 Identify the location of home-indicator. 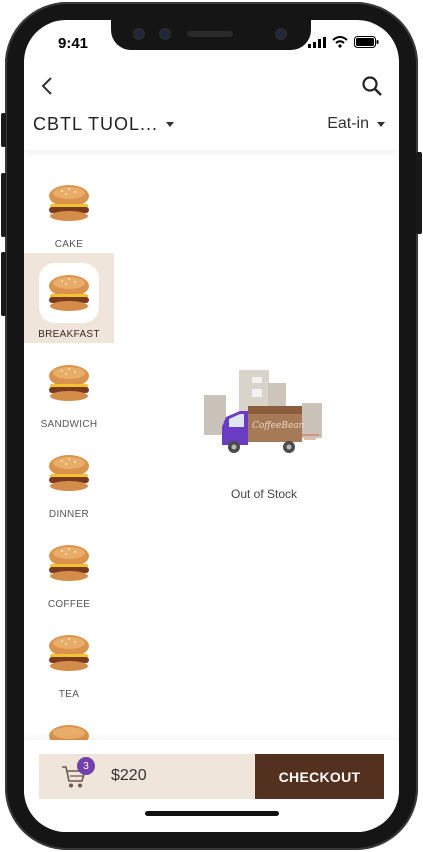
(212, 813).